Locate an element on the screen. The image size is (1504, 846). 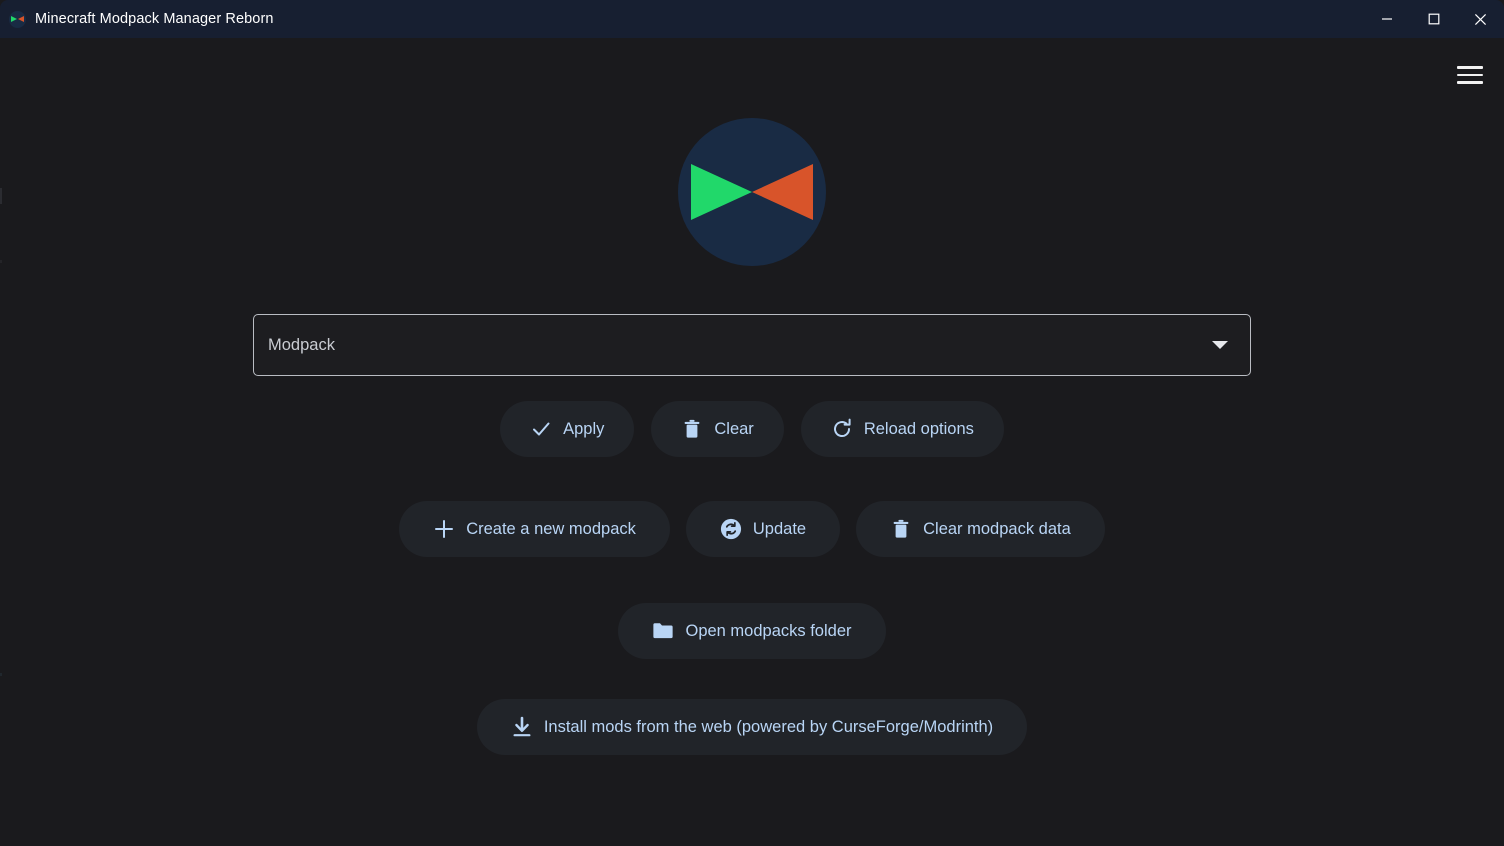
reload-options-button-label: Reload options is located at coordinates (918, 428).